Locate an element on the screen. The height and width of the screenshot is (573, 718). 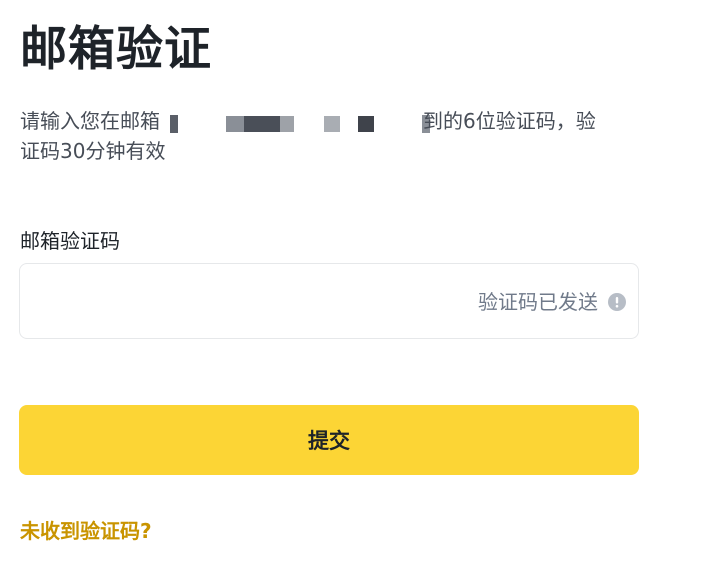
verification-code-field: 验证码已发送 is located at coordinates (329, 301).